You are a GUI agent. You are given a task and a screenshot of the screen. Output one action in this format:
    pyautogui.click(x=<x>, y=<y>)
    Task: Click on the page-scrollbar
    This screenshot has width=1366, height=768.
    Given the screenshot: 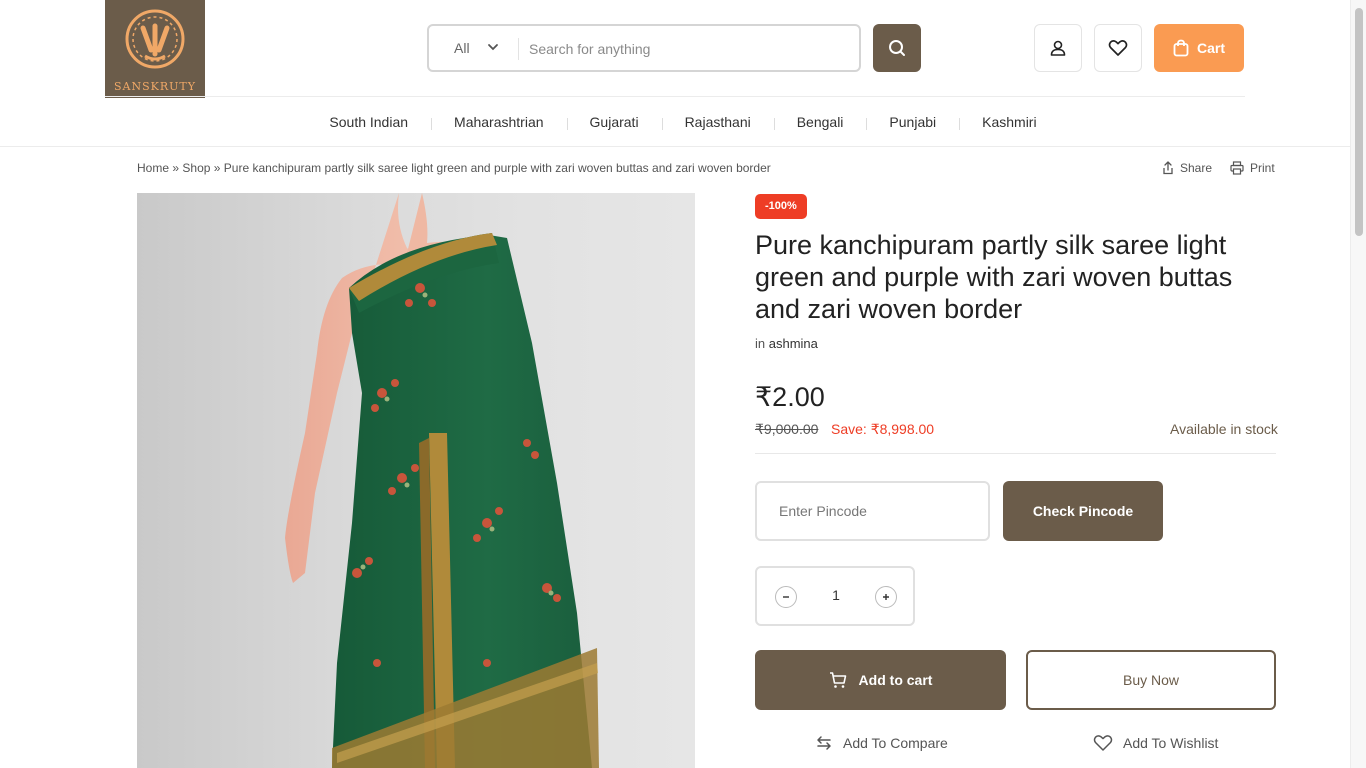 What is the action you would take?
    pyautogui.click(x=1358, y=384)
    